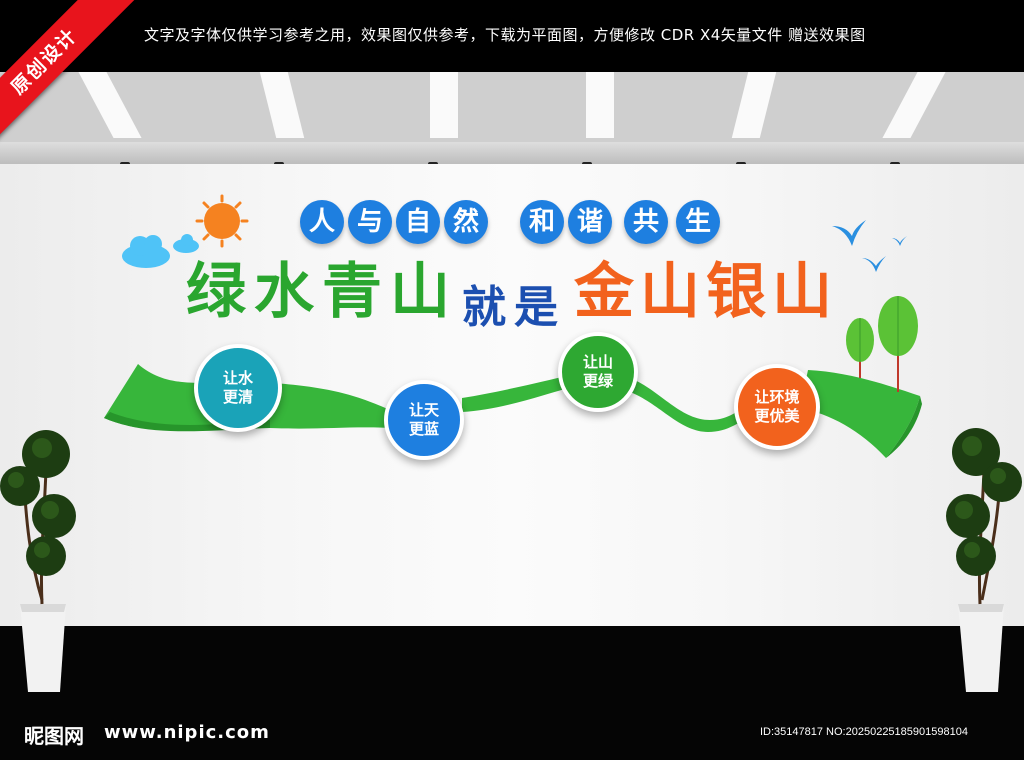 The image size is (1024, 760). Describe the element at coordinates (536, 307) in the screenshot. I see `slogan-char: 是` at that location.